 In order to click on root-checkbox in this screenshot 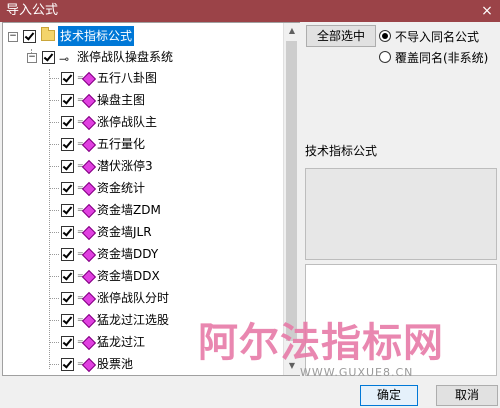, I will do `click(29, 36)`.